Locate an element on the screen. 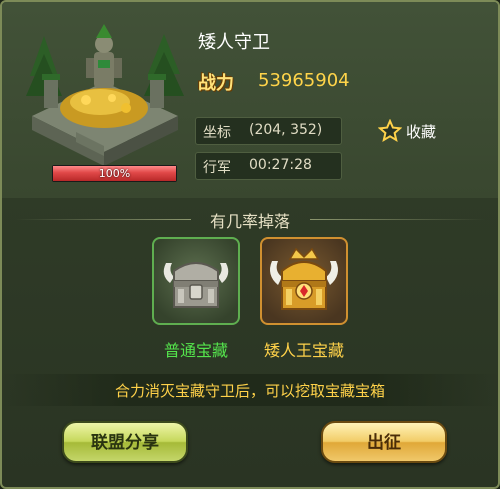 The image size is (500, 489). target-portrait is located at coordinates (104, 96).